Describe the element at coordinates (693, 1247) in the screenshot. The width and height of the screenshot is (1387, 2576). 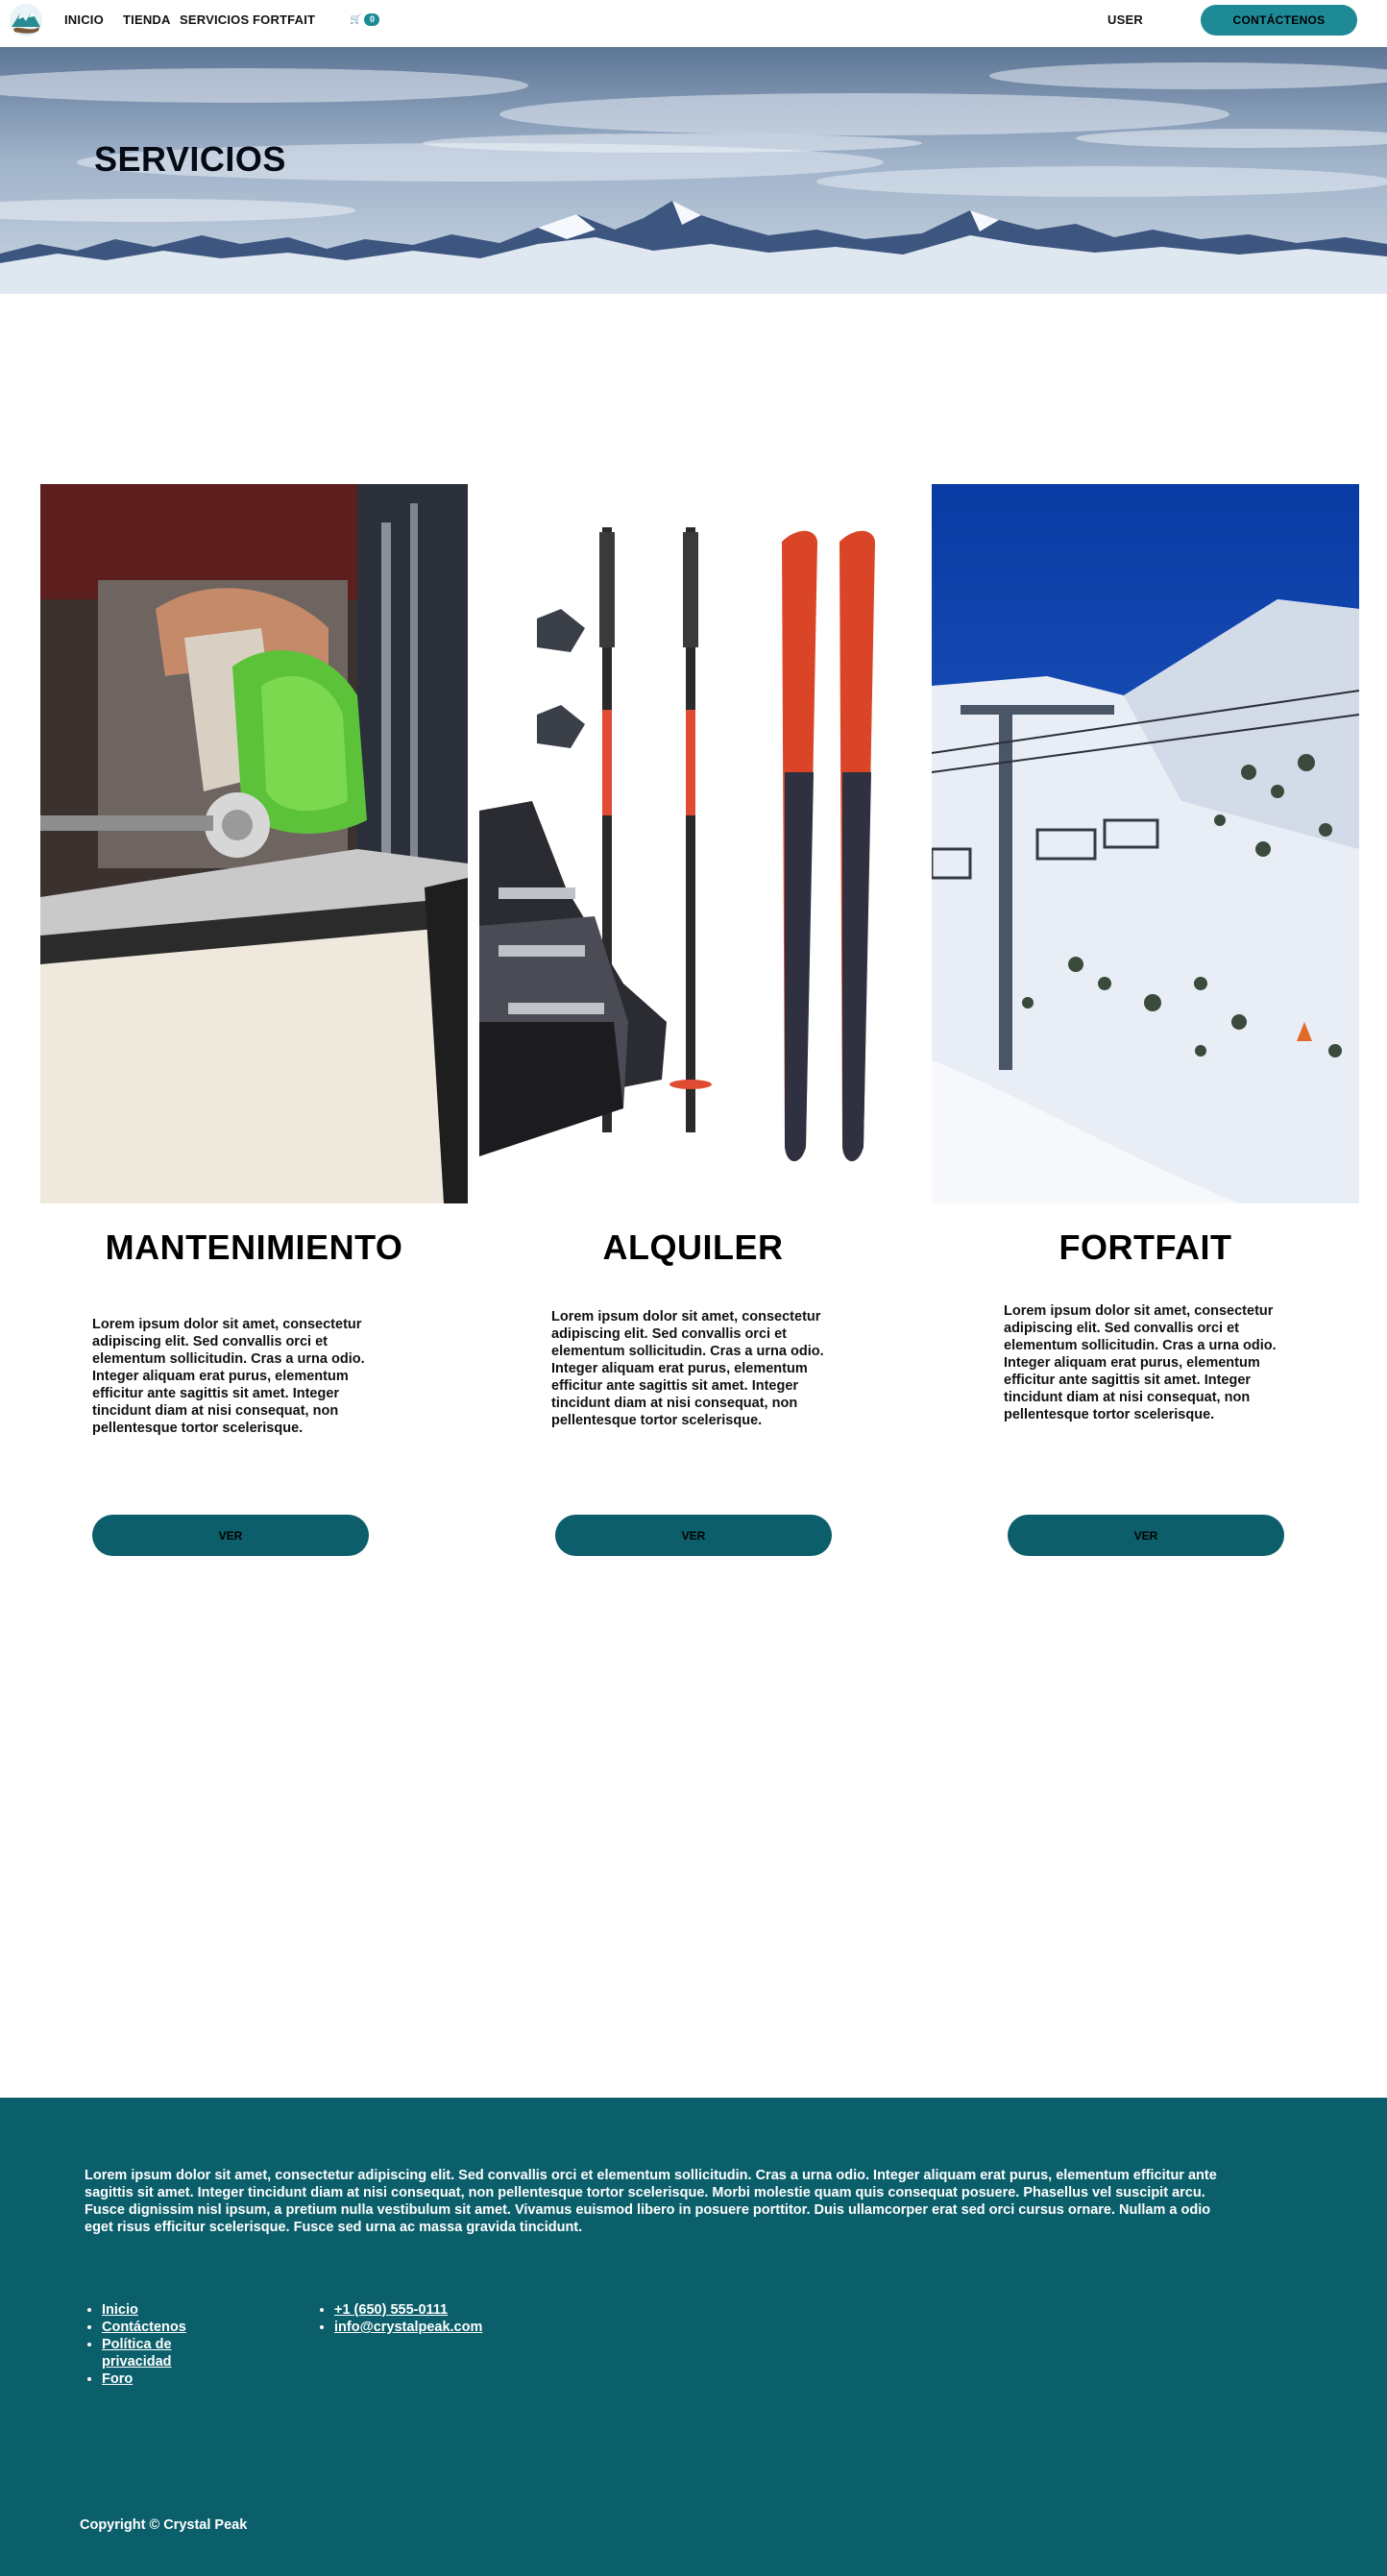
I see `service-title-alquiler: ALQUILER` at that location.